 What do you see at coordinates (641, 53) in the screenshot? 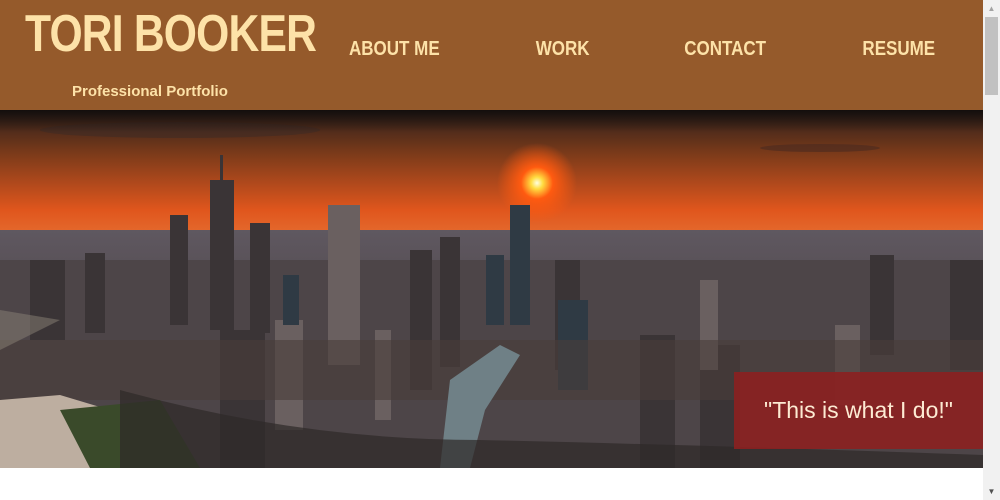
I see `main-nav: ABOUT ME WORK CONTACT RESUME` at bounding box center [641, 53].